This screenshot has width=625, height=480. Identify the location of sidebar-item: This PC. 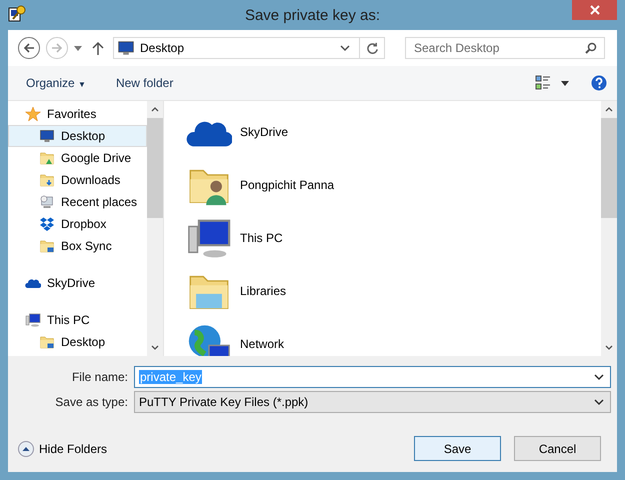
(77, 320).